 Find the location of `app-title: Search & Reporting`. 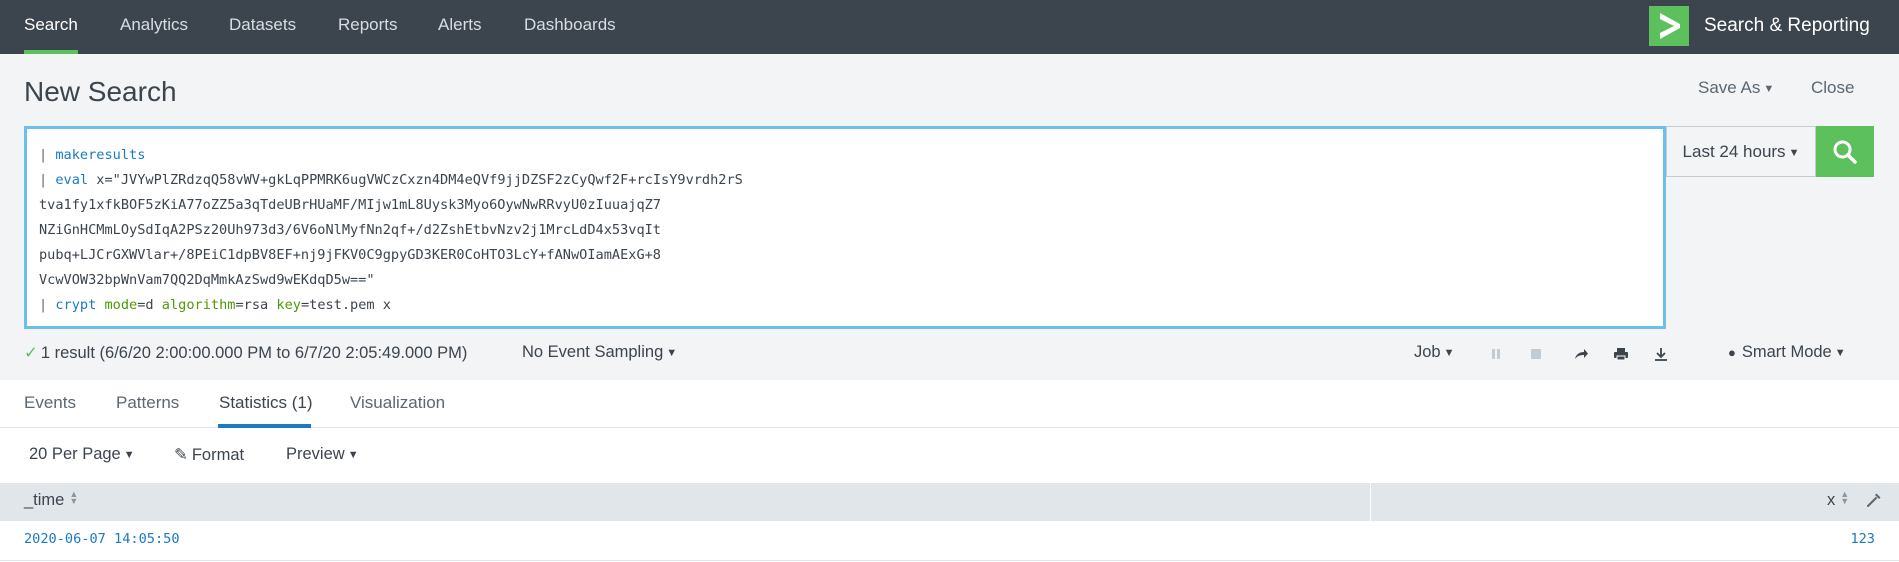

app-title: Search & Reporting is located at coordinates (1787, 27).